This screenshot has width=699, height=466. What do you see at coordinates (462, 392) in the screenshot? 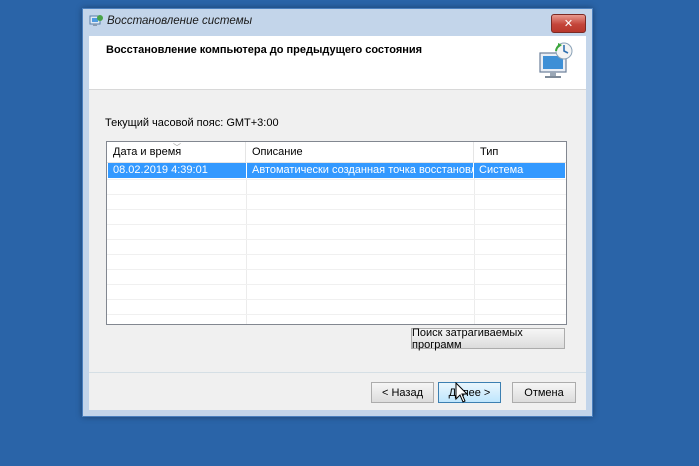
I see `mouse-pointer-icon` at bounding box center [462, 392].